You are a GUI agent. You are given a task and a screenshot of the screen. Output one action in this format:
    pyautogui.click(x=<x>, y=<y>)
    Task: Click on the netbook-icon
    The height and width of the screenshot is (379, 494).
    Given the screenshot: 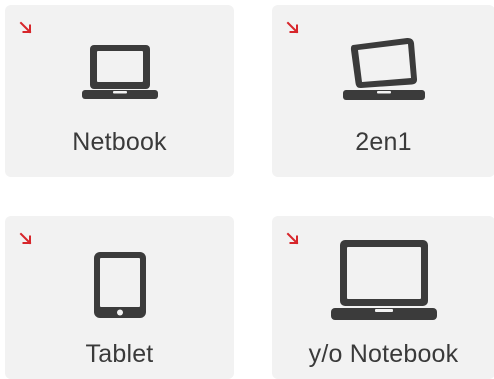 What is the action you would take?
    pyautogui.click(x=119, y=72)
    